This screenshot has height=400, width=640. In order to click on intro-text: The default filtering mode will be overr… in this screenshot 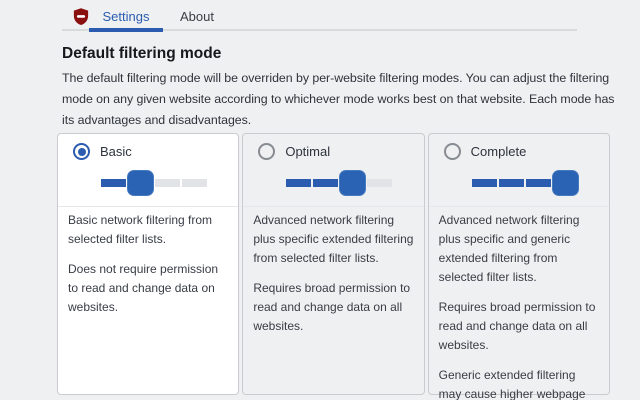, I will do `click(338, 99)`.